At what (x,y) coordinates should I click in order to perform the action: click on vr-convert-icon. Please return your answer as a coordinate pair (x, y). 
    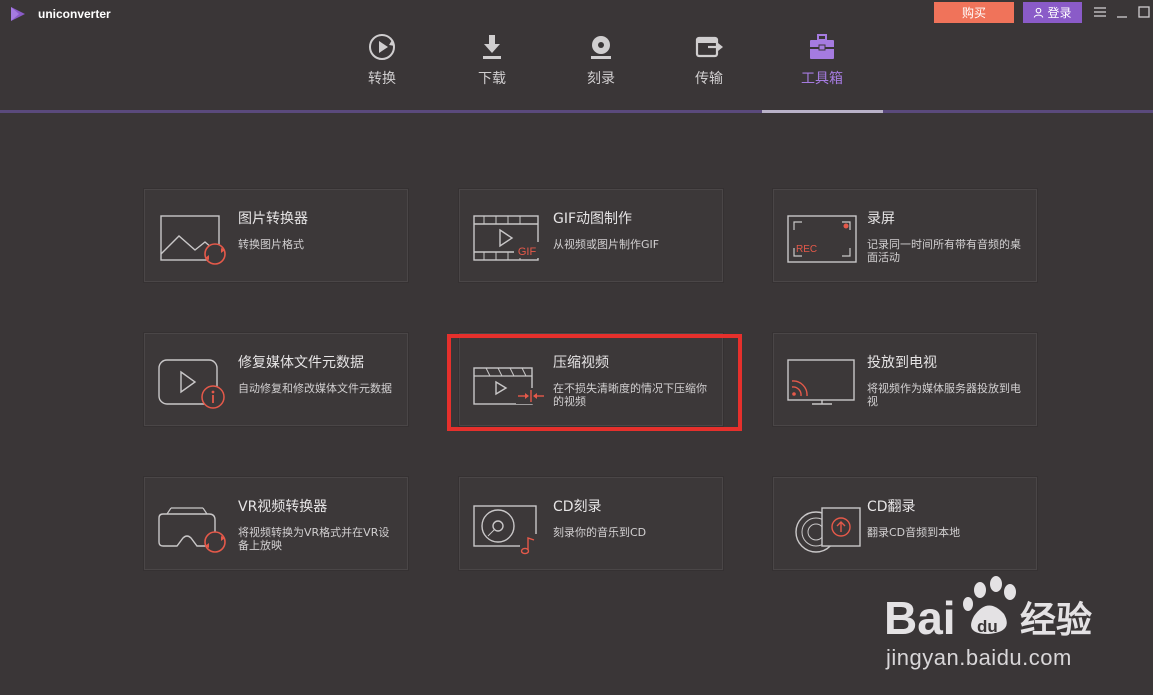
    Looking at the image, I should click on (192, 530).